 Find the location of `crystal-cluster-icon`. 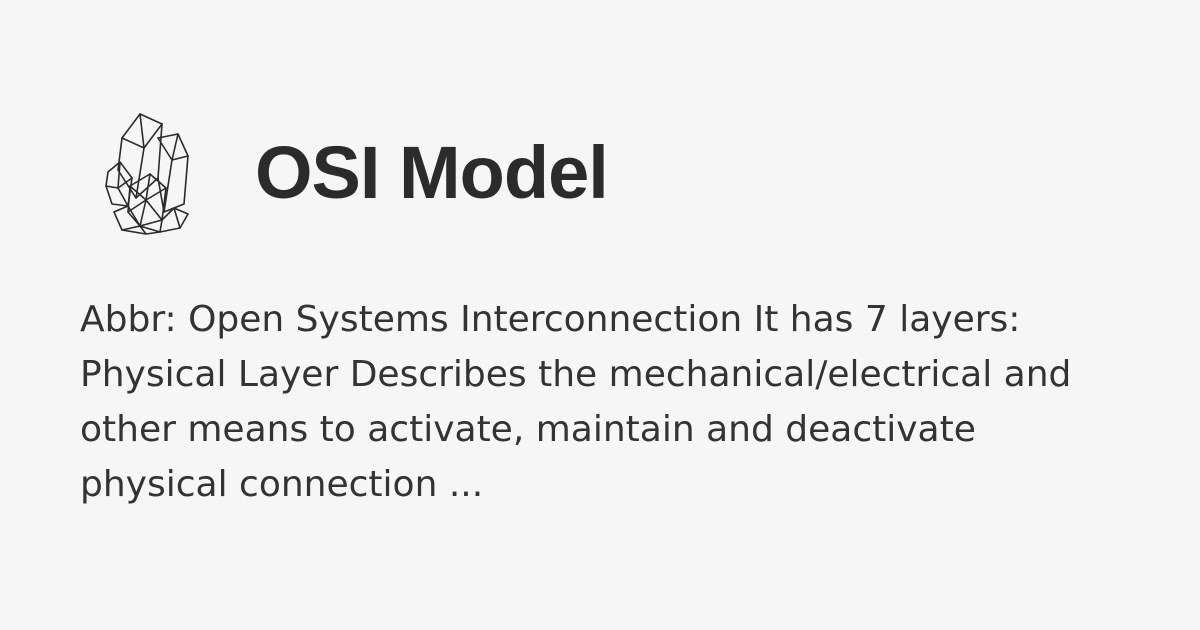

crystal-cluster-icon is located at coordinates (146, 172).